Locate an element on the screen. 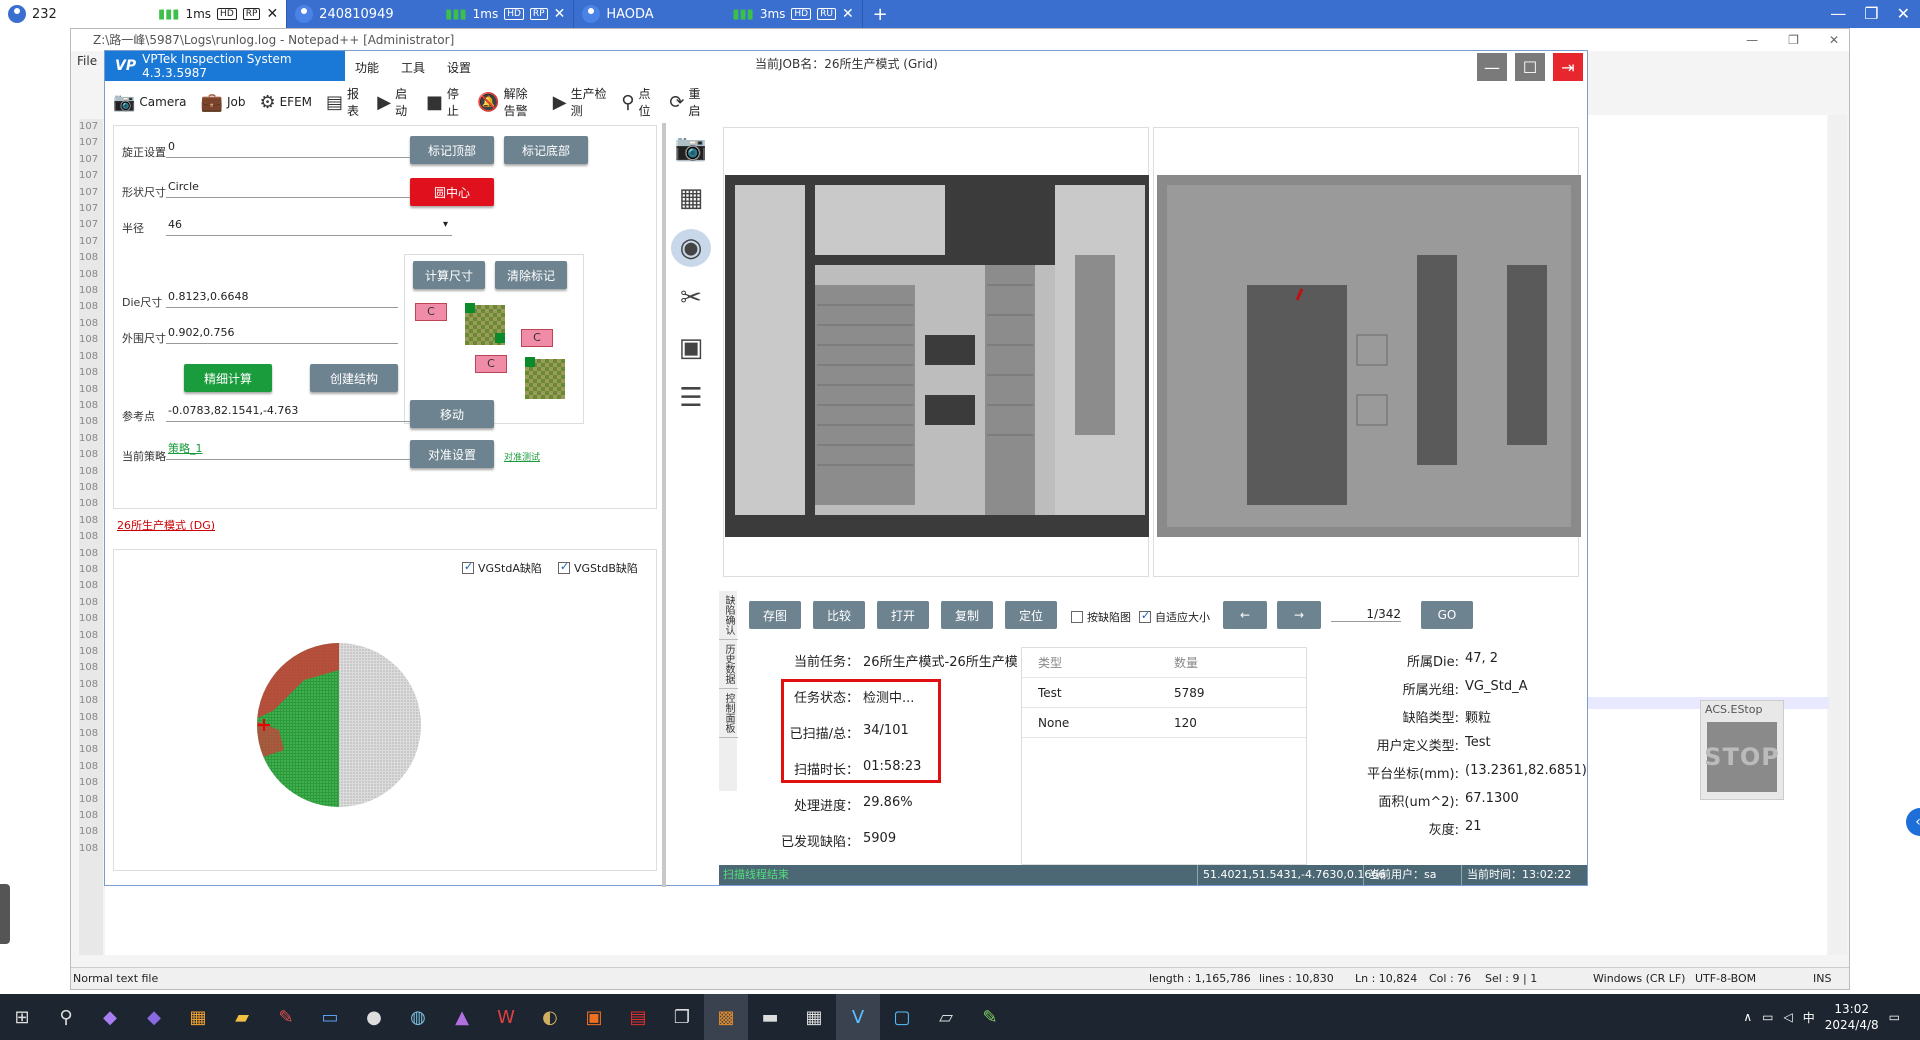 This screenshot has height=1040, width=1920. minimize-button: — is located at coordinates (1492, 67).